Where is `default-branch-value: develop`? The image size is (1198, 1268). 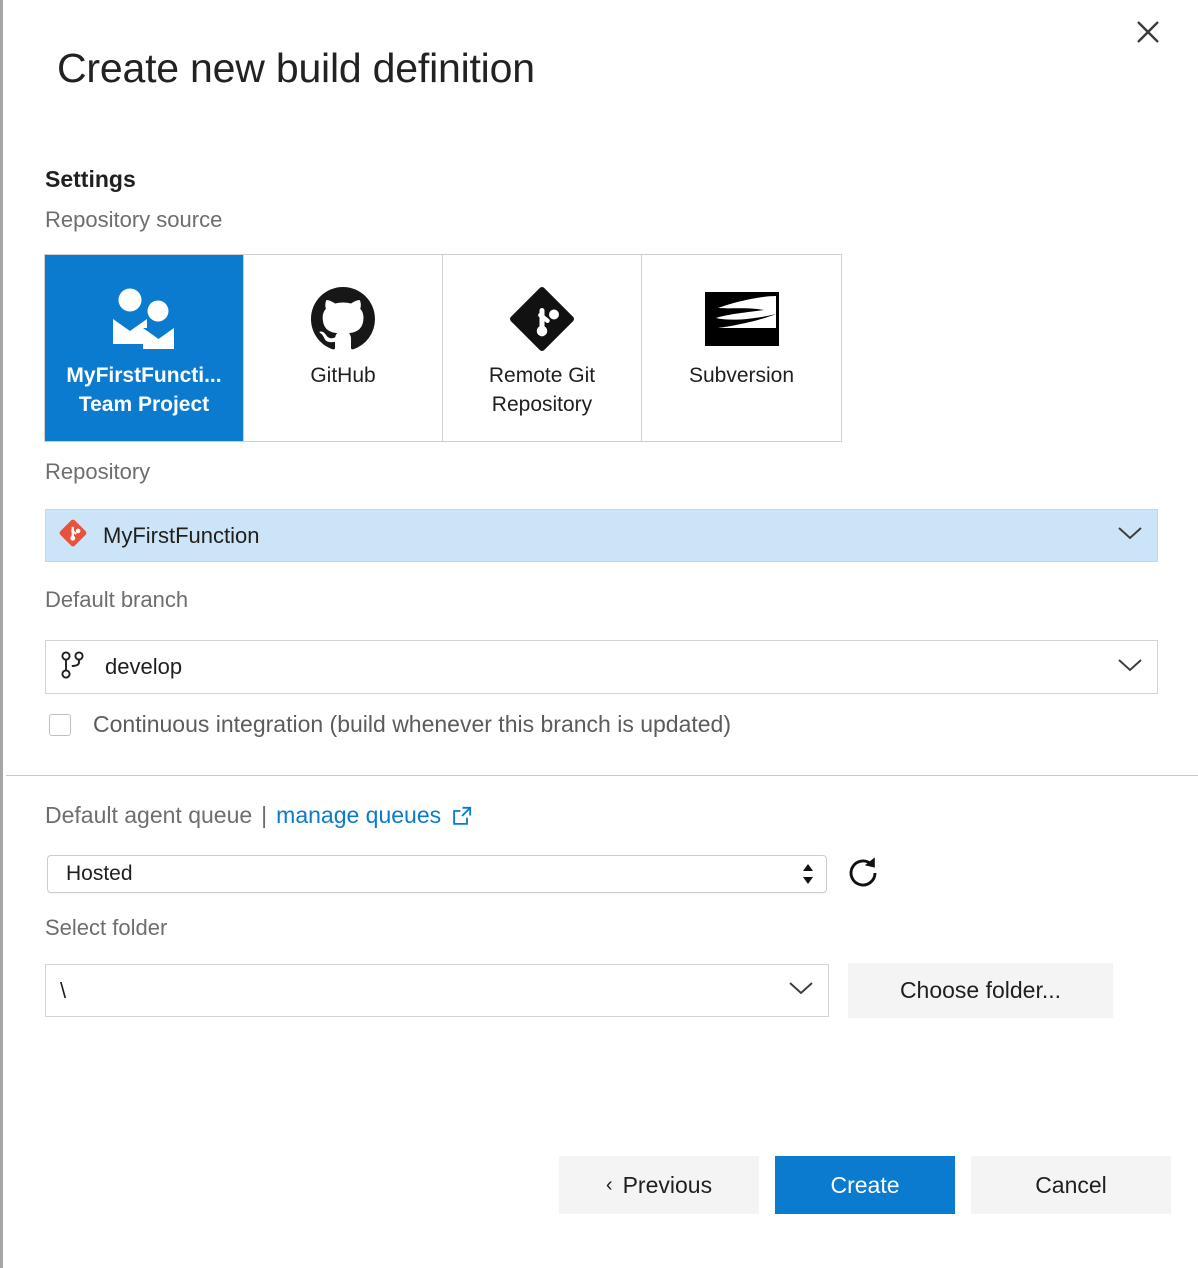
default-branch-value: develop is located at coordinates (144, 666).